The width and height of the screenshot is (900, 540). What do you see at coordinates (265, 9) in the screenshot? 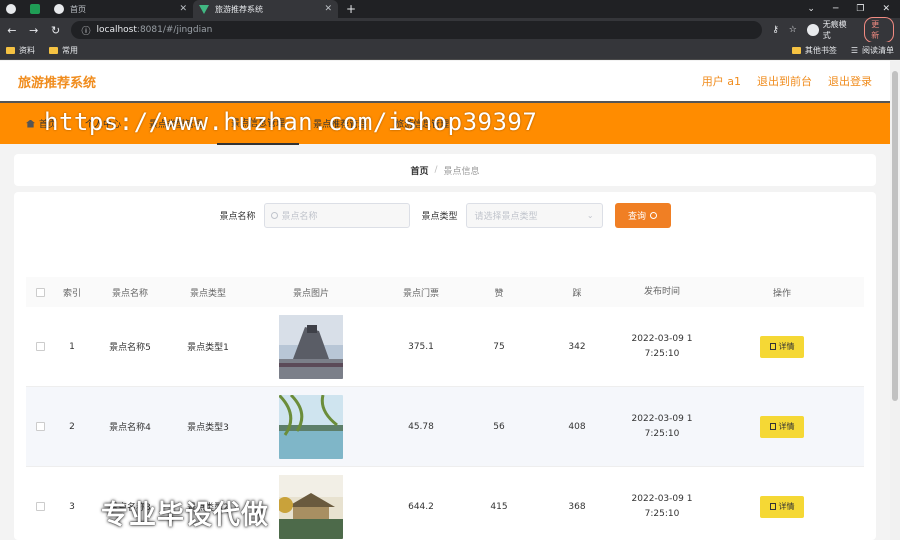
I see `browser-tab-active: 旅游推荐系统 ✕` at bounding box center [265, 9].